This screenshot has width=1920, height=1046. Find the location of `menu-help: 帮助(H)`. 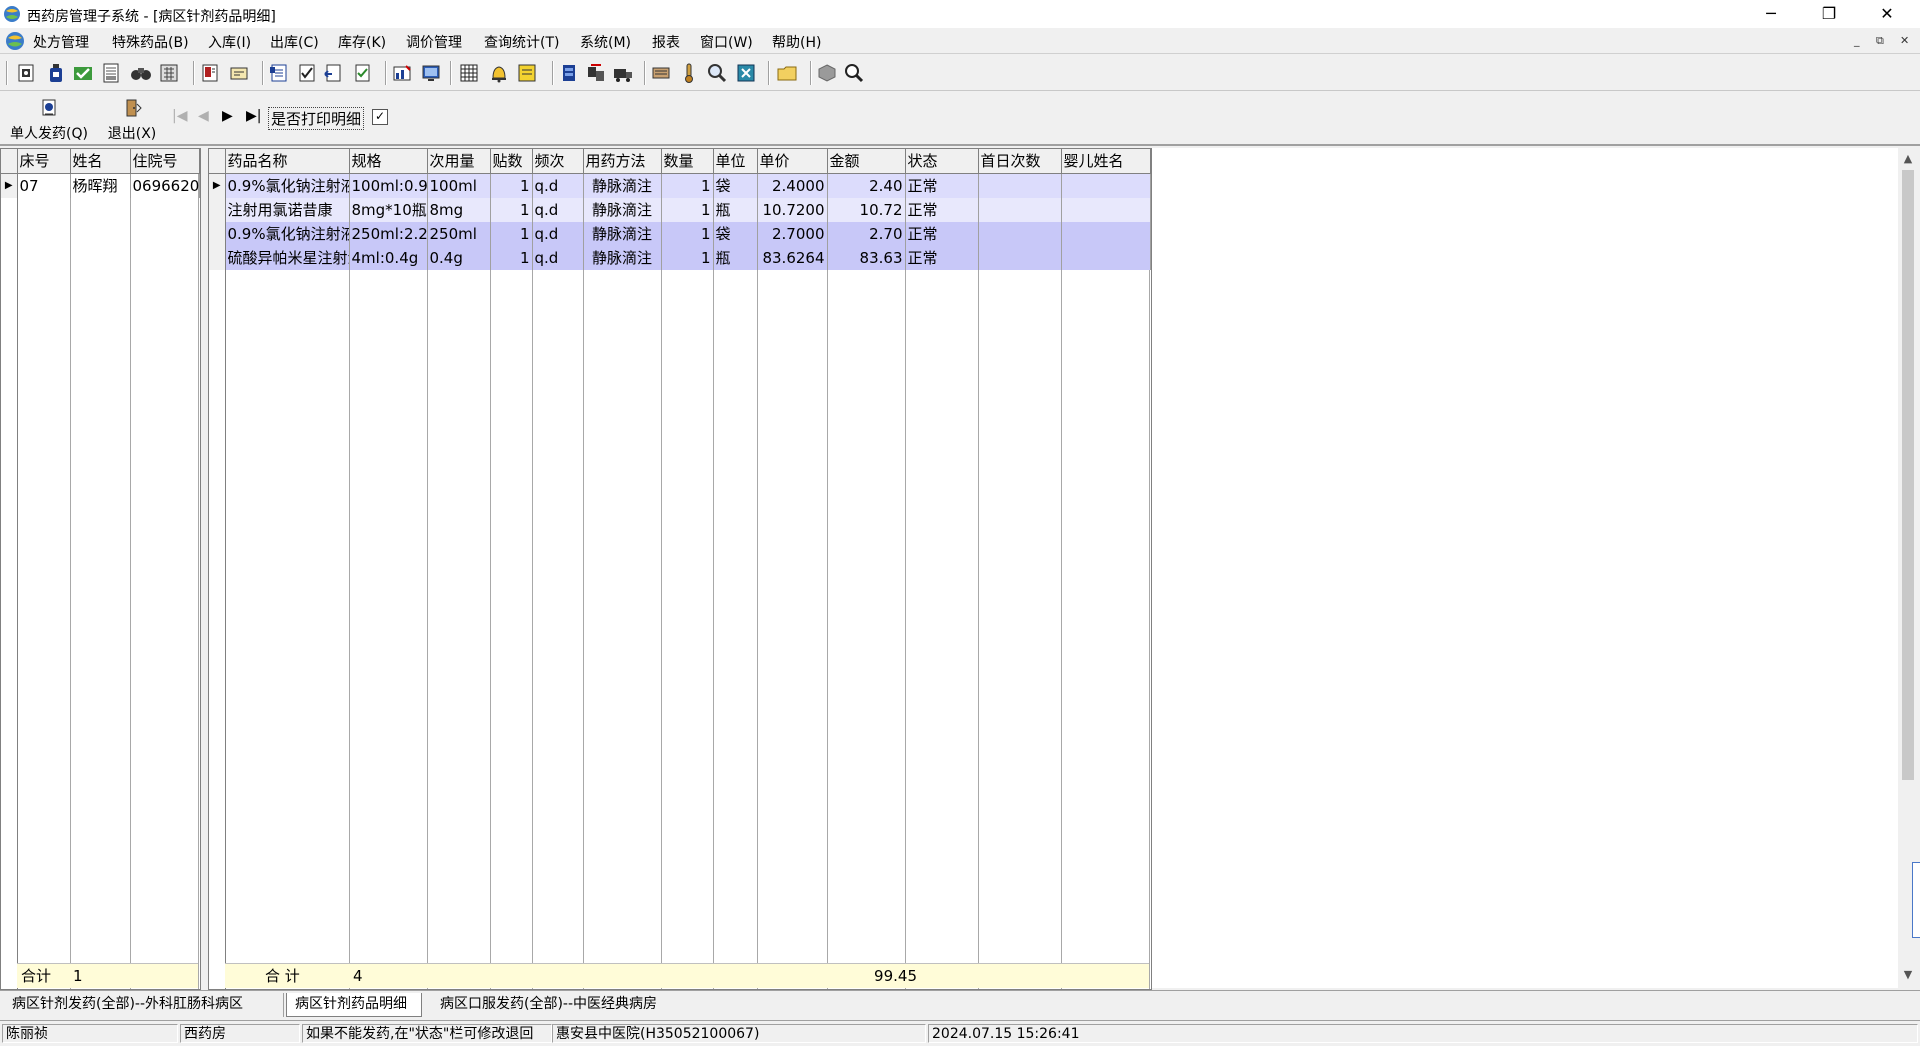

menu-help: 帮助(H) is located at coordinates (796, 42).